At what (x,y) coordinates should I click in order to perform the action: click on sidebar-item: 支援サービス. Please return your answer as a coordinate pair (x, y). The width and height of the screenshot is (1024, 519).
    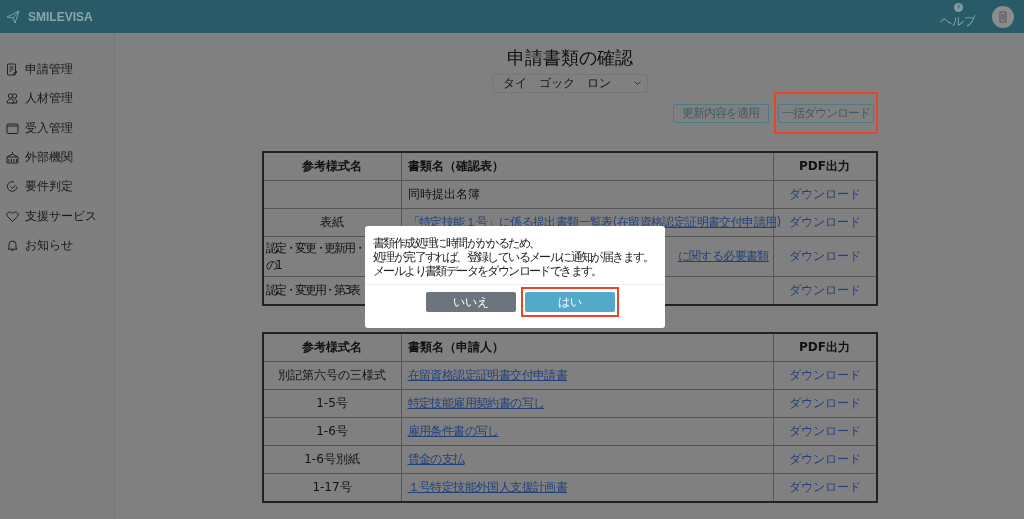
    Looking at the image, I should click on (57, 216).